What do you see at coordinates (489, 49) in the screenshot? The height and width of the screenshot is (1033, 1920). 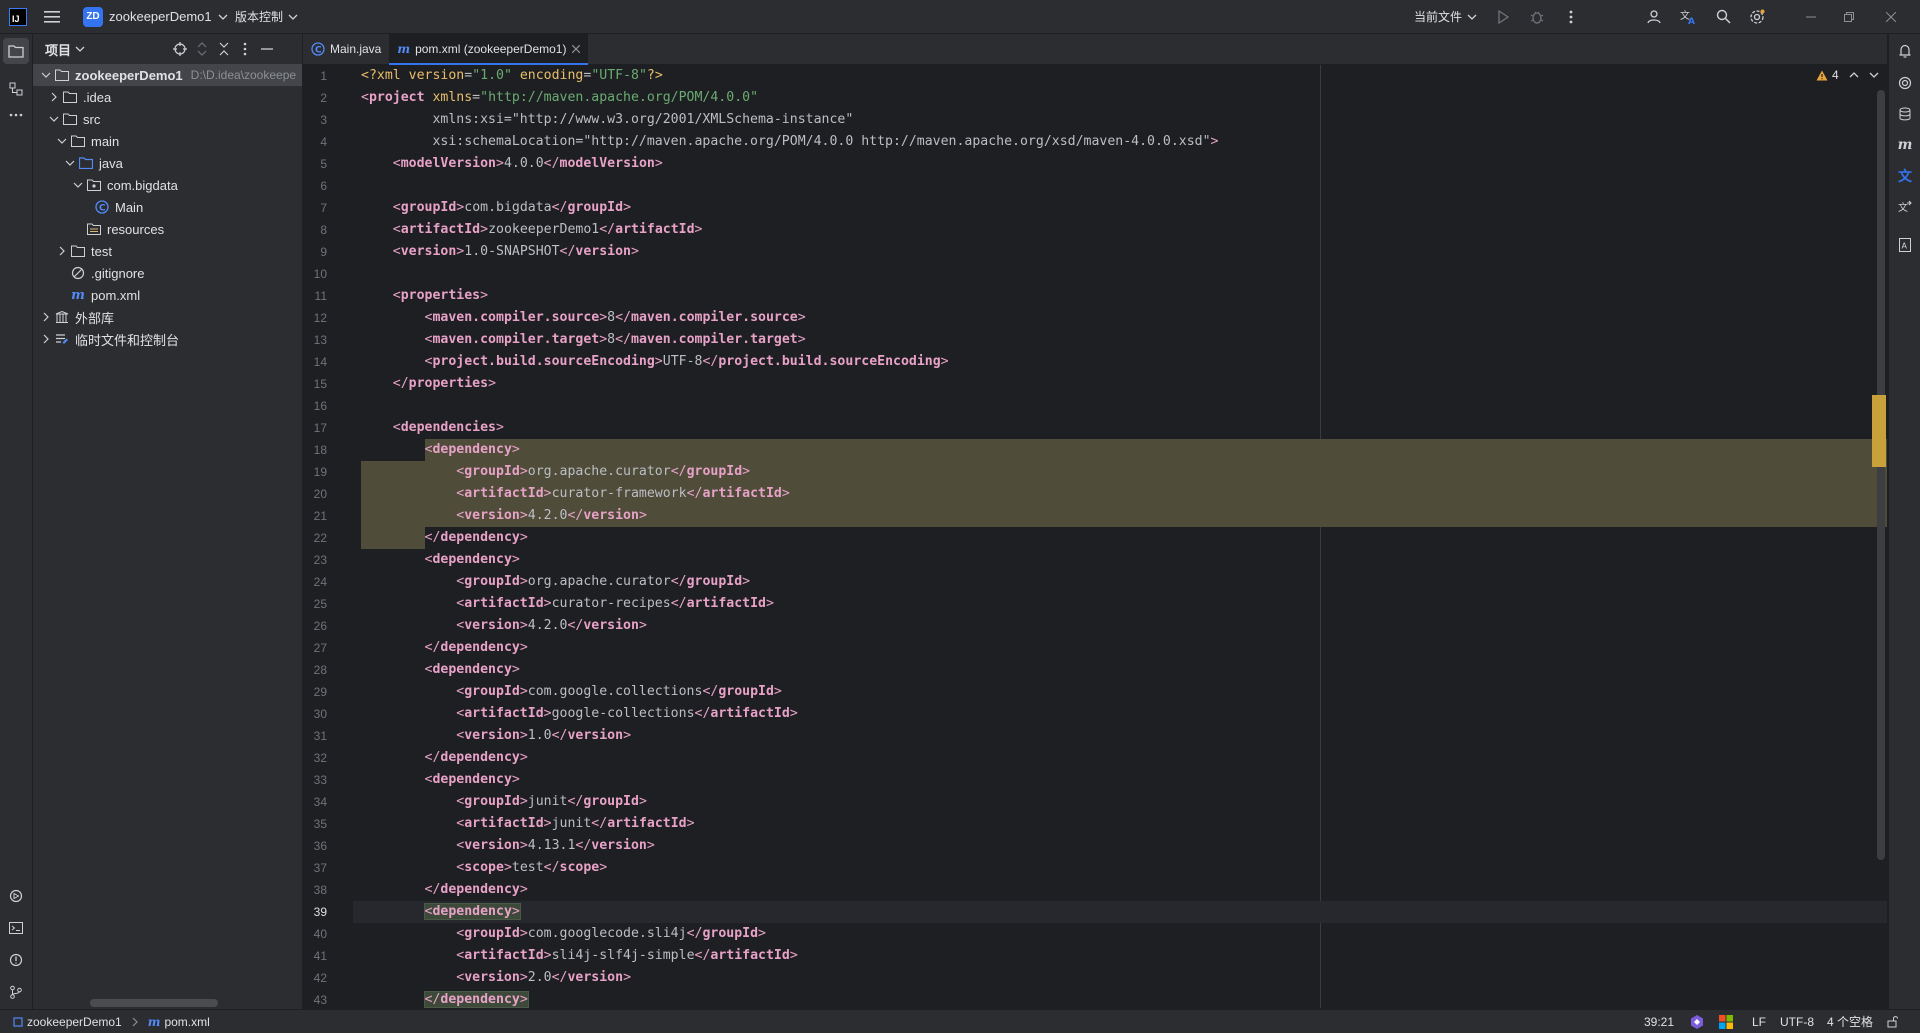 I see `tab-pom-xml: m pom.xml (zookeeperDemo1)` at bounding box center [489, 49].